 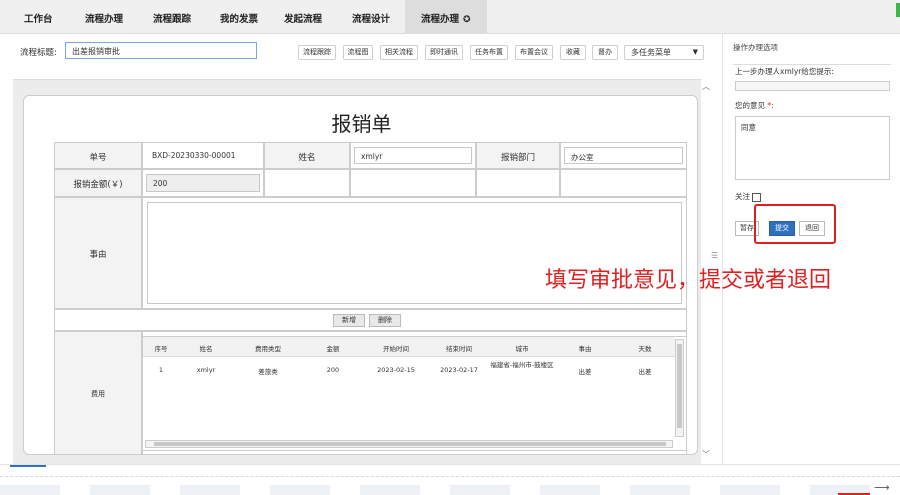 What do you see at coordinates (688, 280) in the screenshot?
I see `annotation-text: 填写审批意见，提交或者退回` at bounding box center [688, 280].